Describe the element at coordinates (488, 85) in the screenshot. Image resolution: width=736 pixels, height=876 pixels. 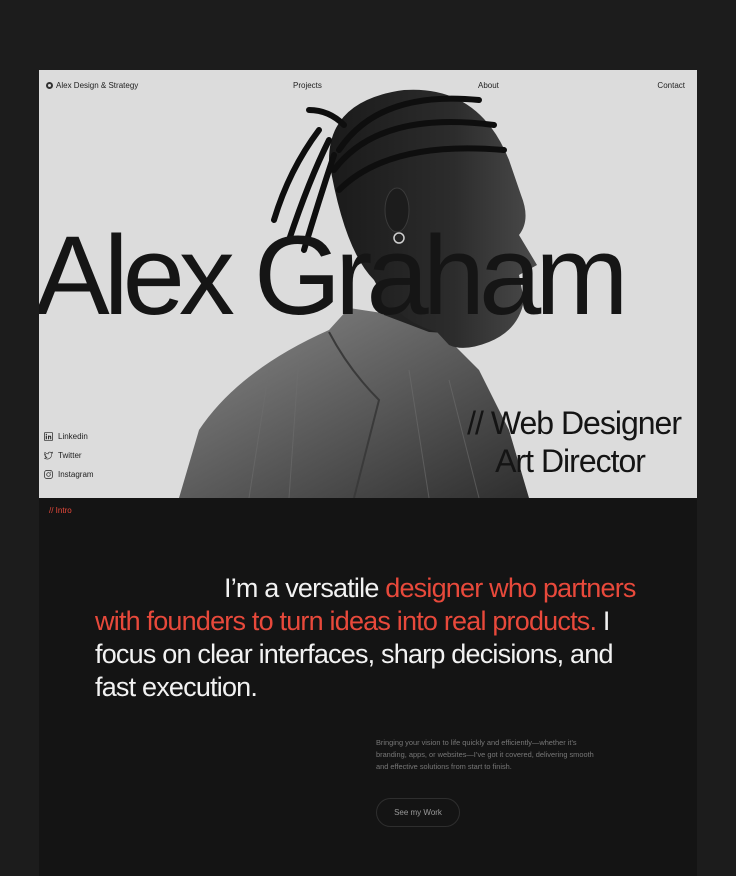
I see `nav-about-link: About` at that location.